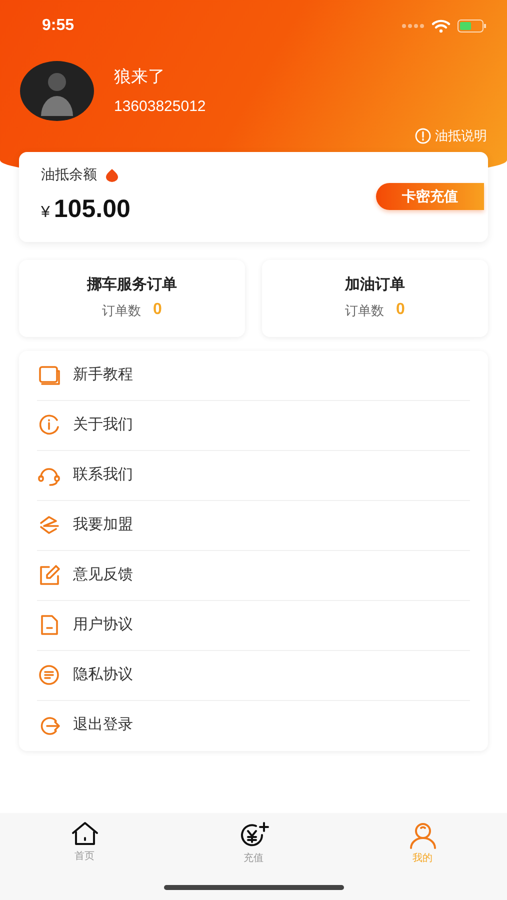 This screenshot has height=900, width=507. Describe the element at coordinates (253, 375) in the screenshot. I see `menu-item: 新手教程` at that location.